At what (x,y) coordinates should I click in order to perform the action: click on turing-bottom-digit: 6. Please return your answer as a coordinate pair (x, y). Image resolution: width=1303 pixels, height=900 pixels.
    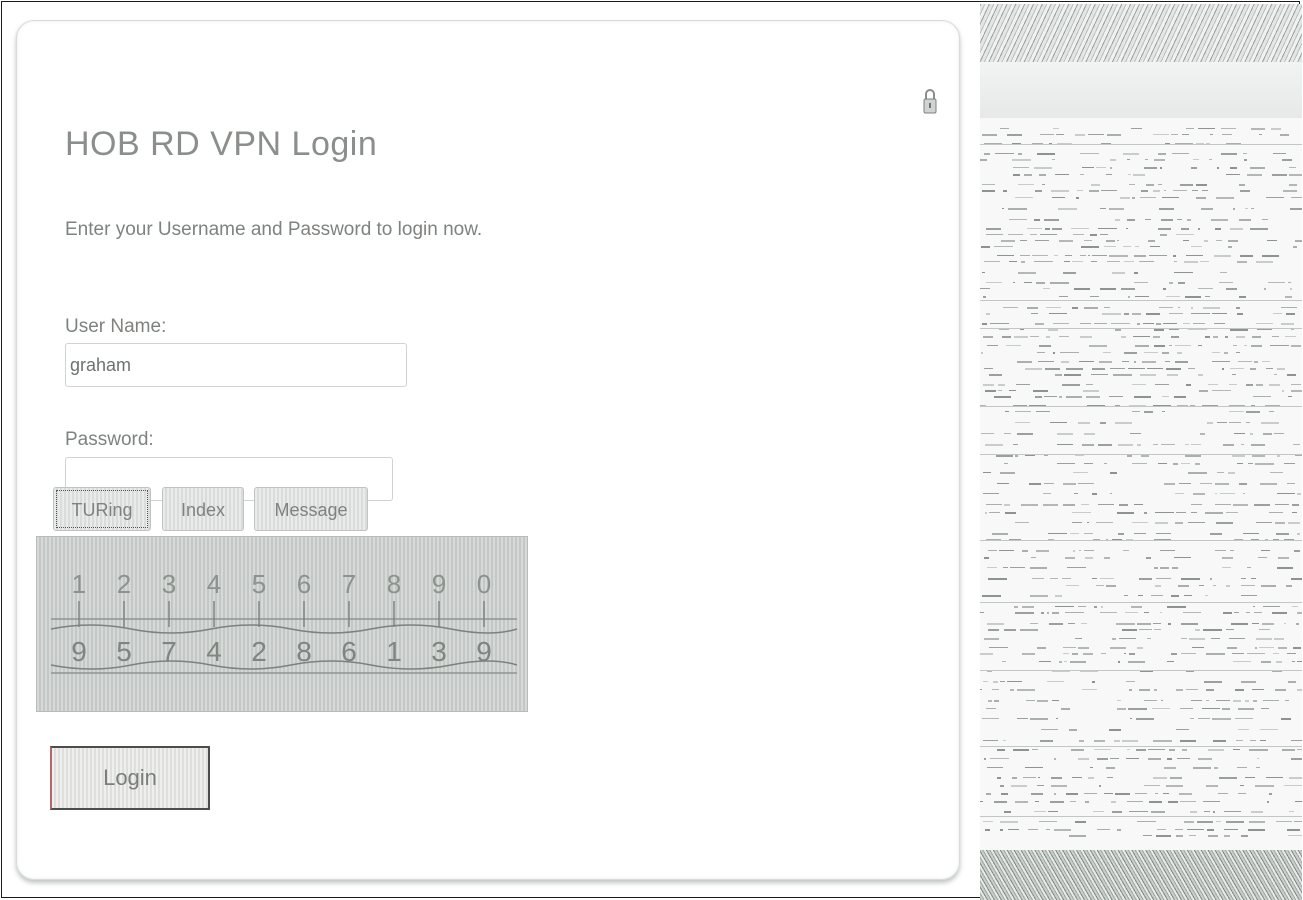
    Looking at the image, I should click on (349, 651).